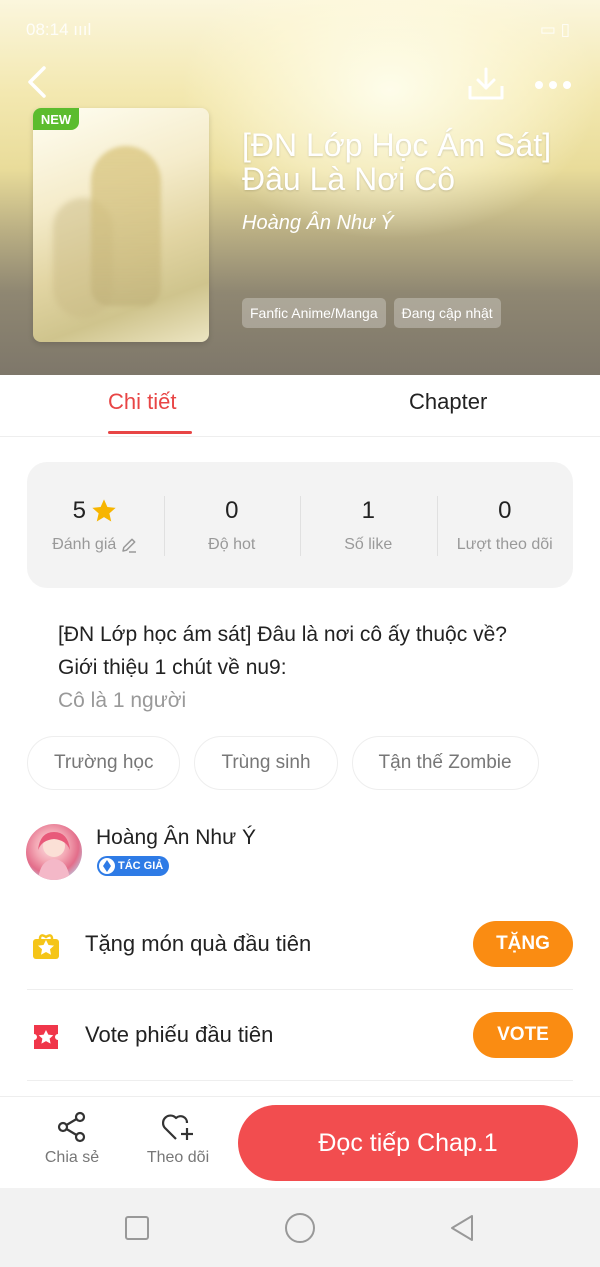  I want to click on more-button, so click(553, 85).